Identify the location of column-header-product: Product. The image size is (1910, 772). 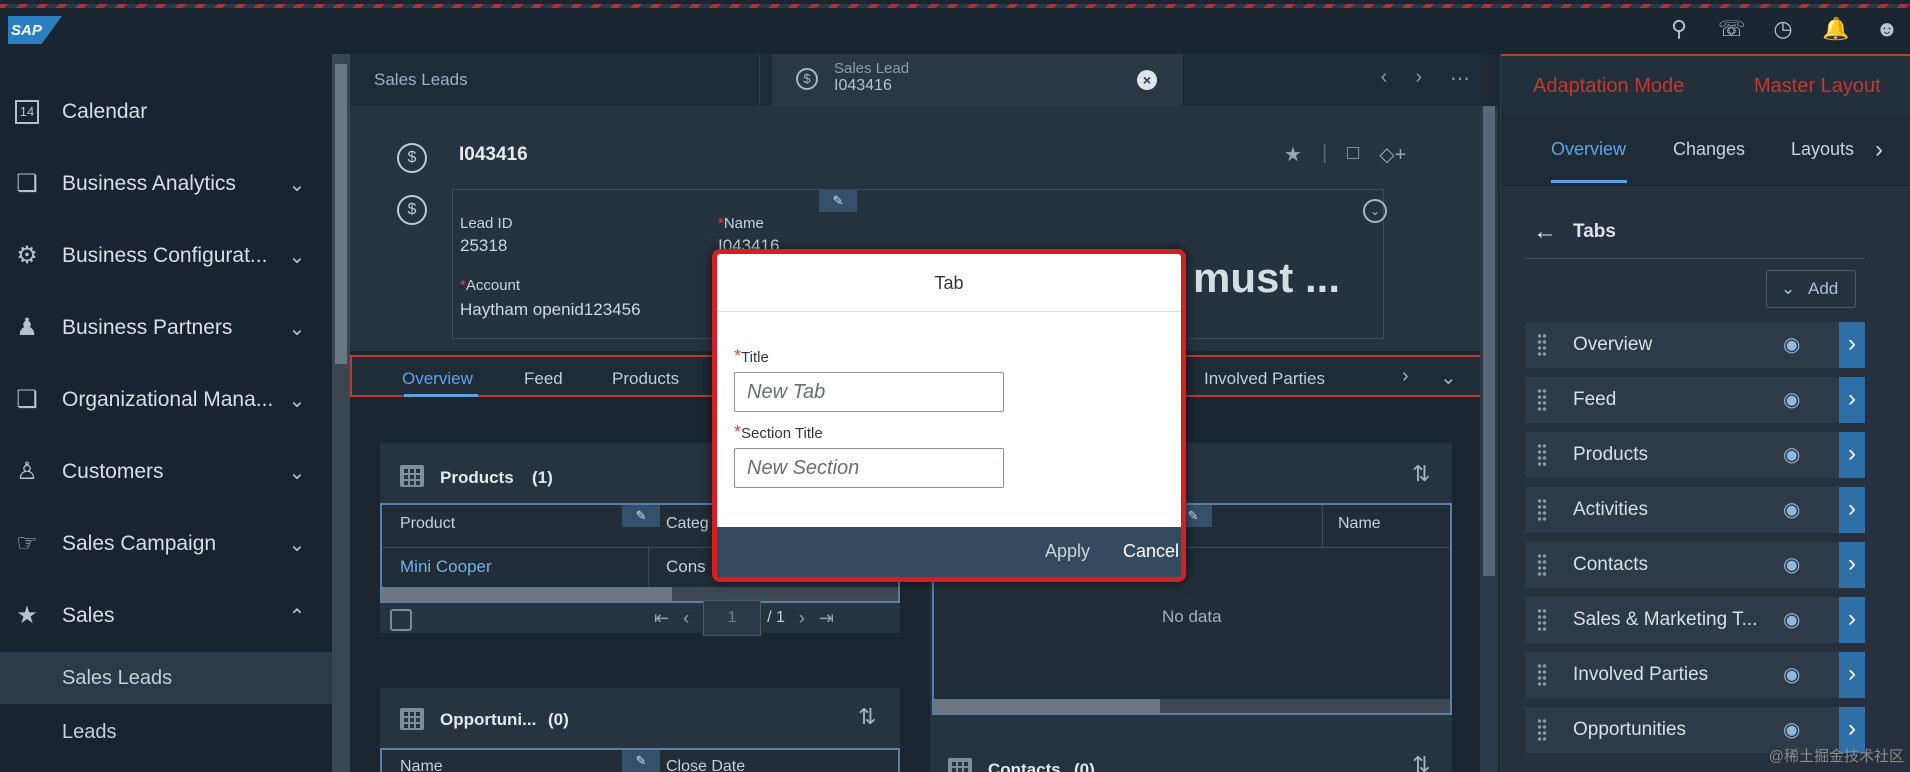
(427, 524).